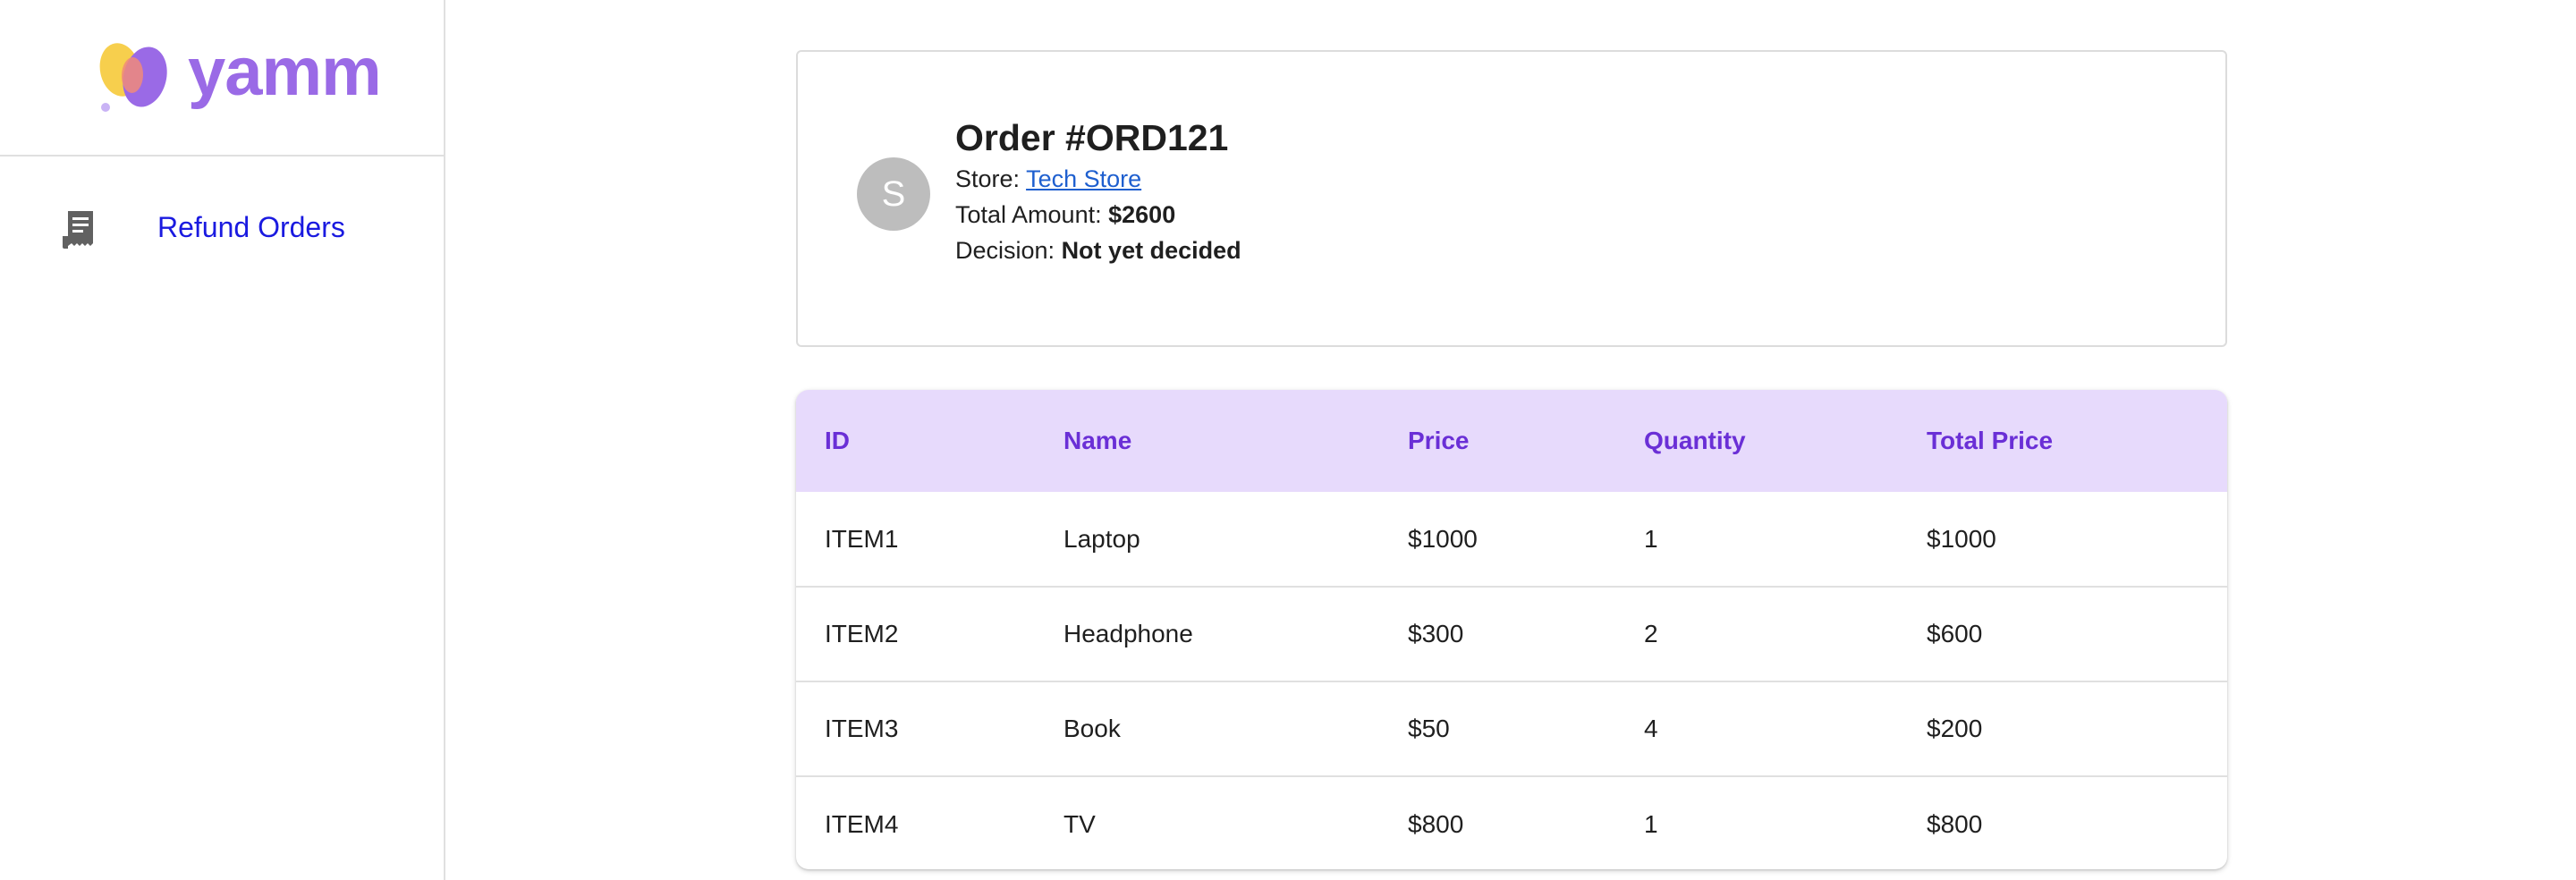  Describe the element at coordinates (1151, 250) in the screenshot. I see `decision-value: Not yet decided` at that location.